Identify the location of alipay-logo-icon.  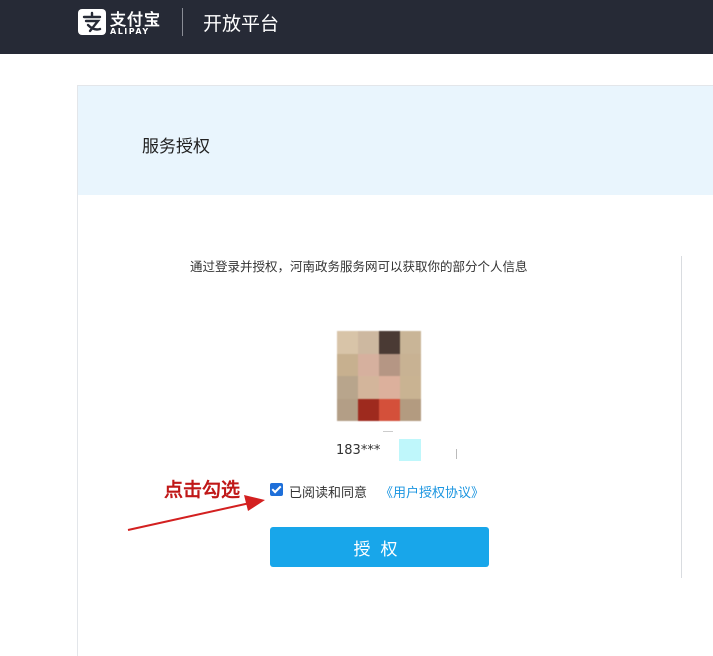
(92, 22).